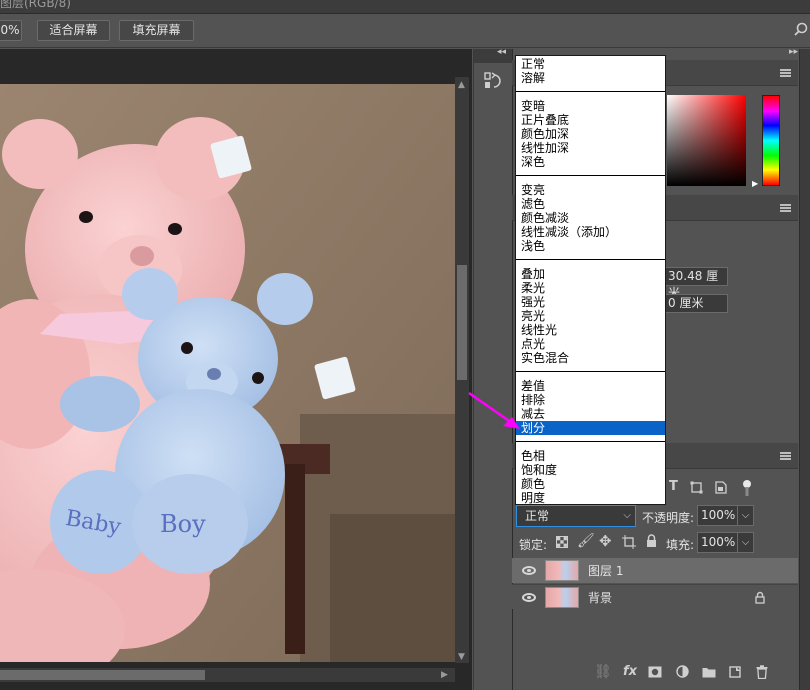 This screenshot has width=810, height=690. Describe the element at coordinates (804, 369) in the screenshot. I see `far-right-dock` at that location.